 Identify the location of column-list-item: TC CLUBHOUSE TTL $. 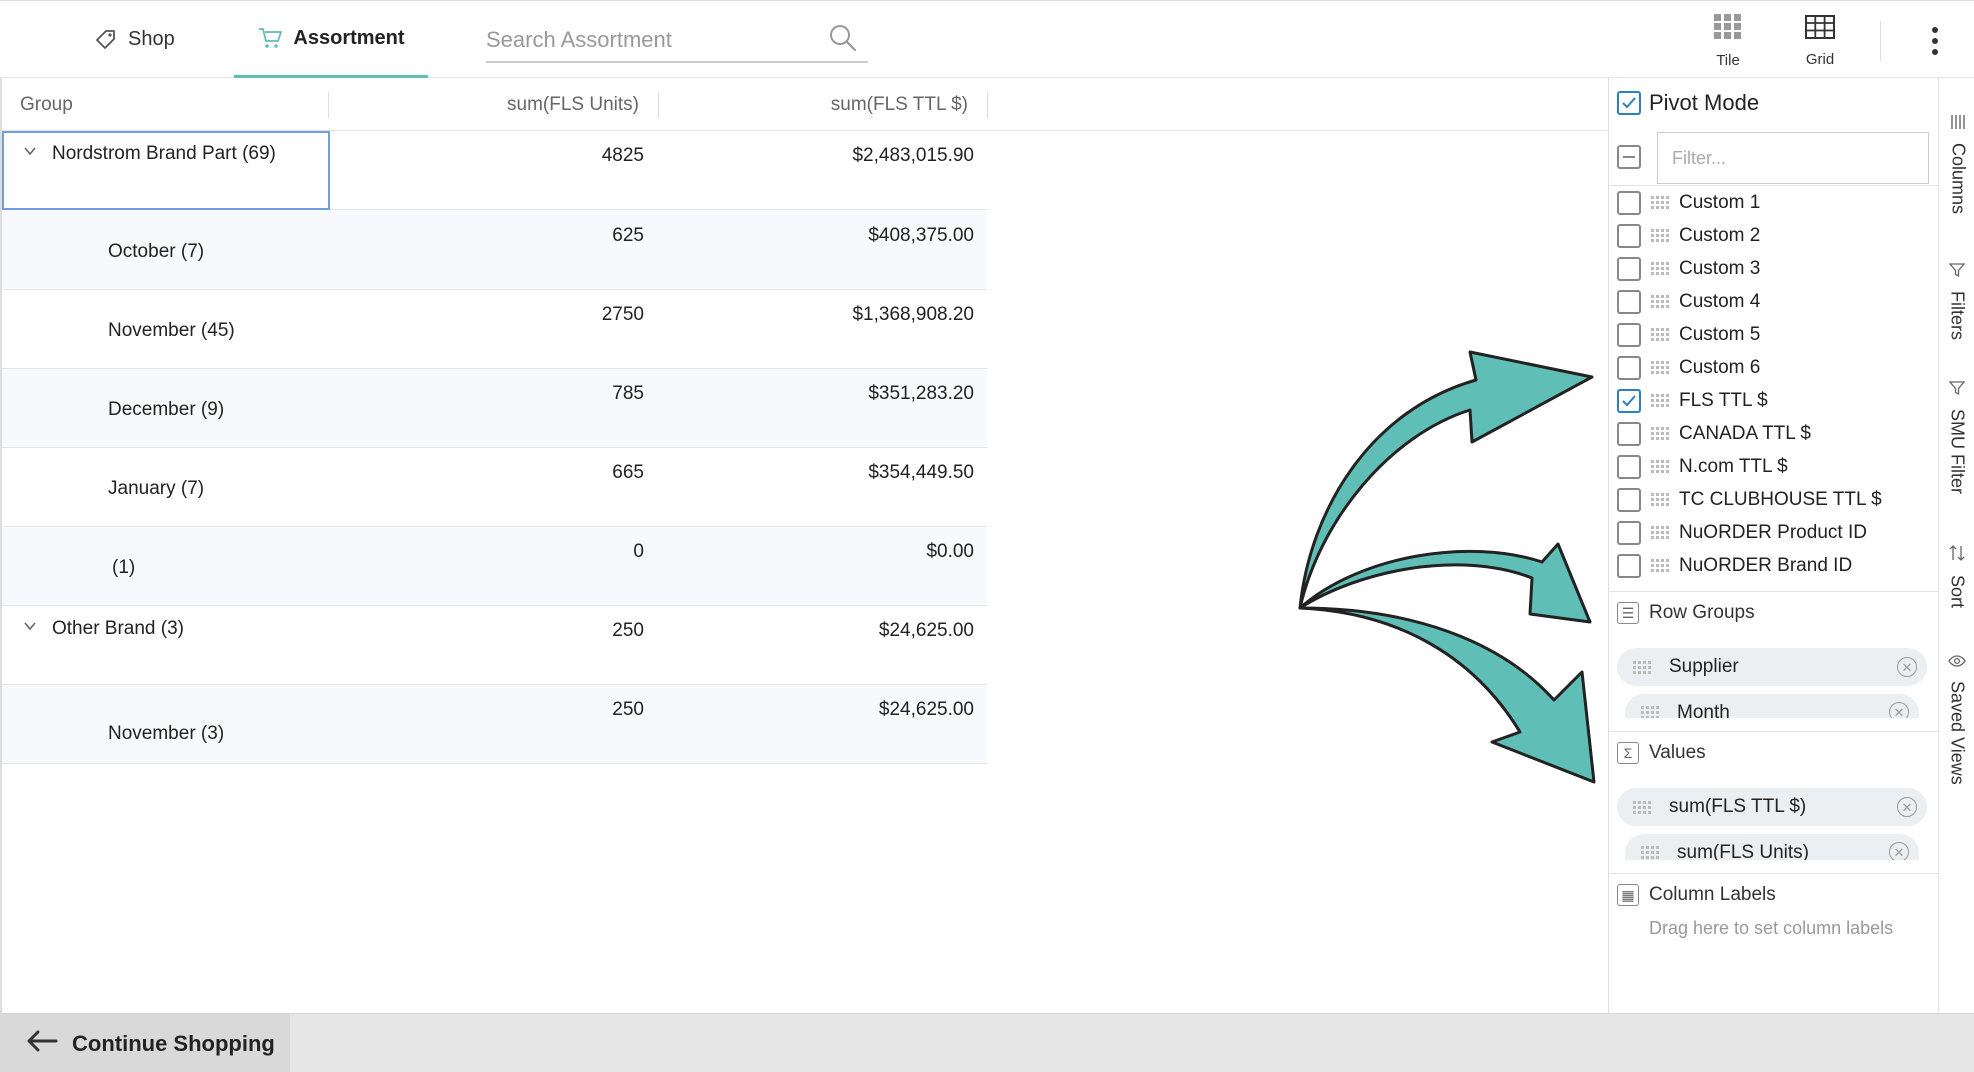
(1774, 499).